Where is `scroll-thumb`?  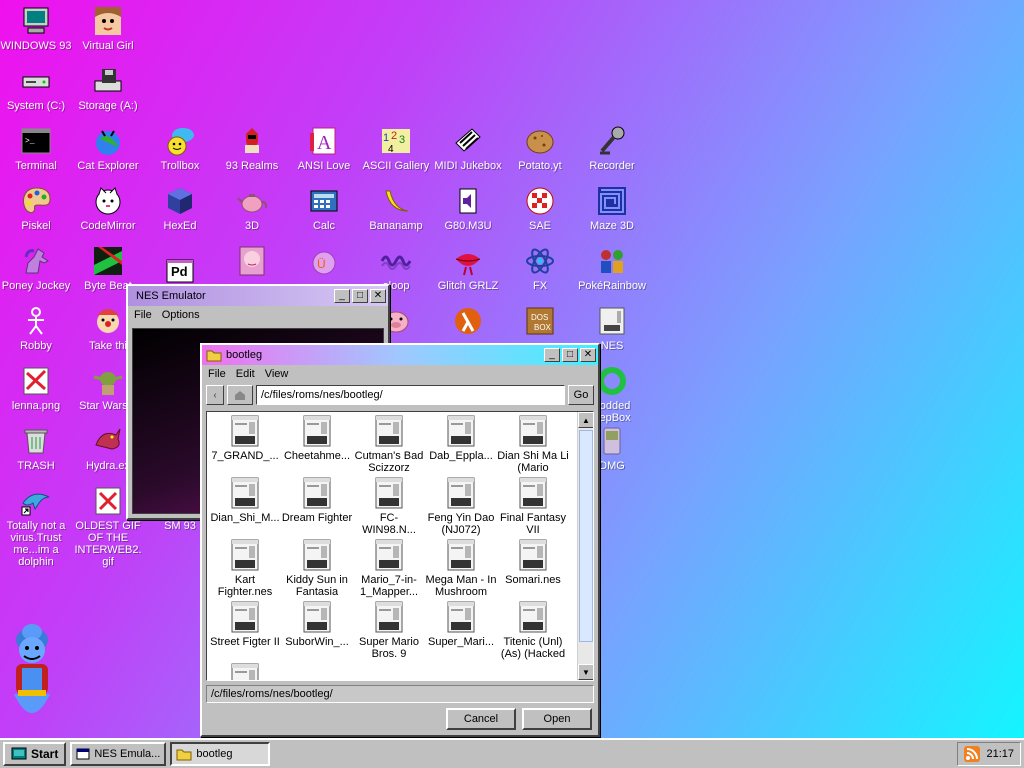
scroll-thumb is located at coordinates (586, 536).